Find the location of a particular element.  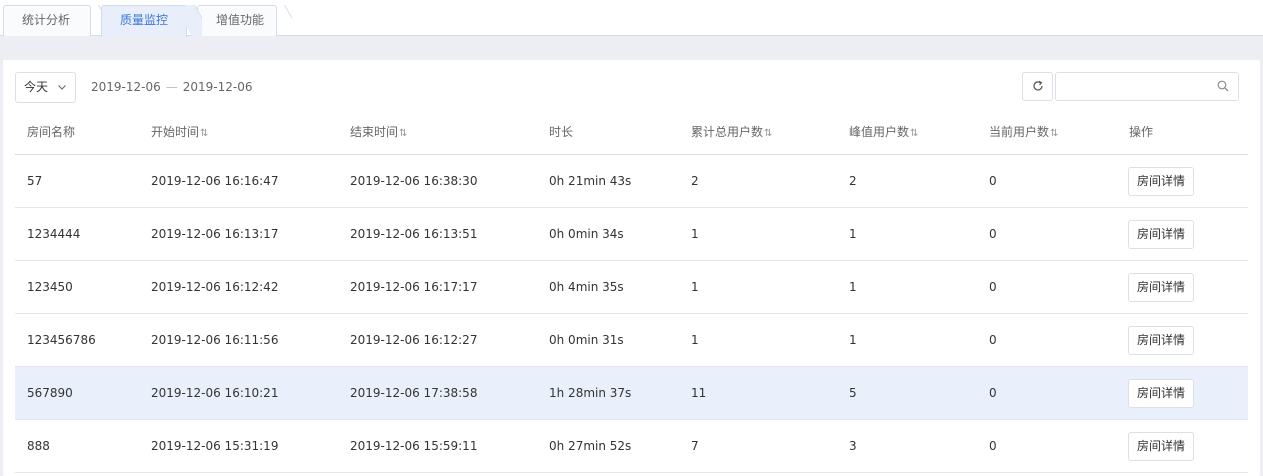

refresh-icon is located at coordinates (1038, 85).